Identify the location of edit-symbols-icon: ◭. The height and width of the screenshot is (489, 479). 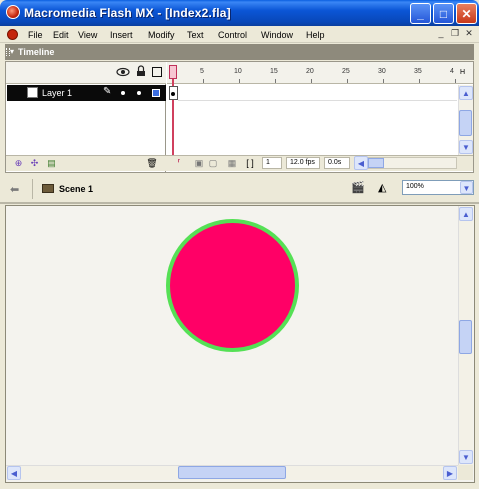
(382, 187).